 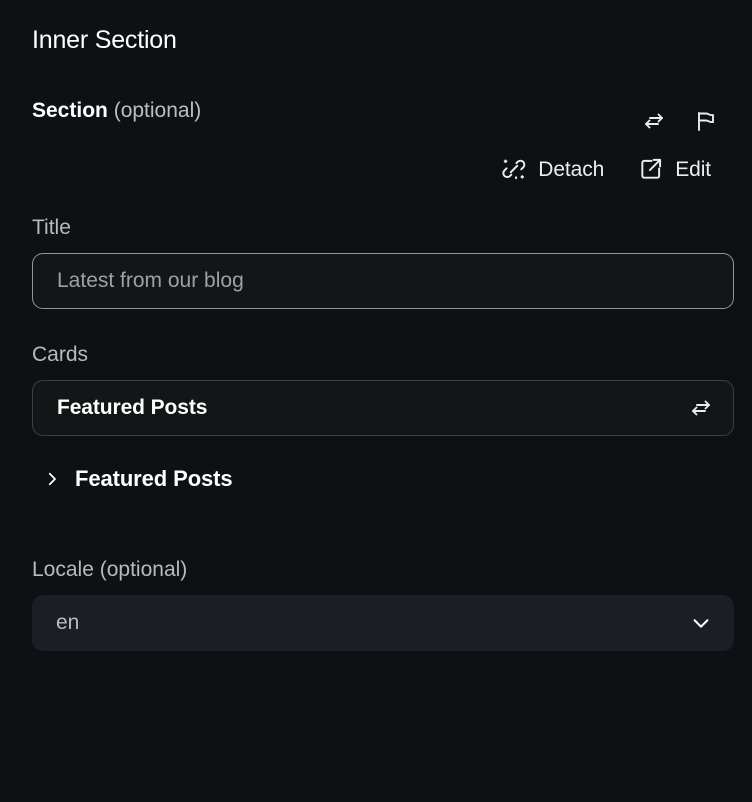 What do you see at coordinates (686, 116) in the screenshot?
I see `section-header-actions` at bounding box center [686, 116].